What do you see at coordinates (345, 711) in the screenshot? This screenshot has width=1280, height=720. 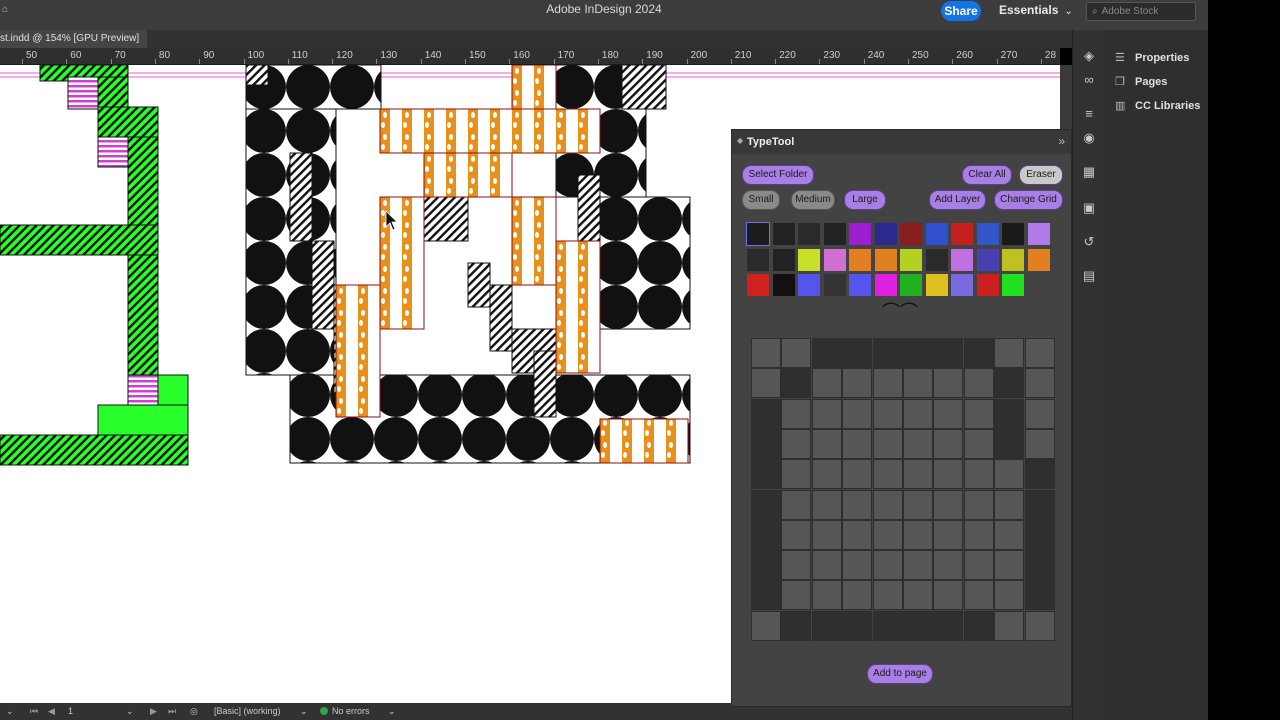 I see `preflight-status: No errors` at bounding box center [345, 711].